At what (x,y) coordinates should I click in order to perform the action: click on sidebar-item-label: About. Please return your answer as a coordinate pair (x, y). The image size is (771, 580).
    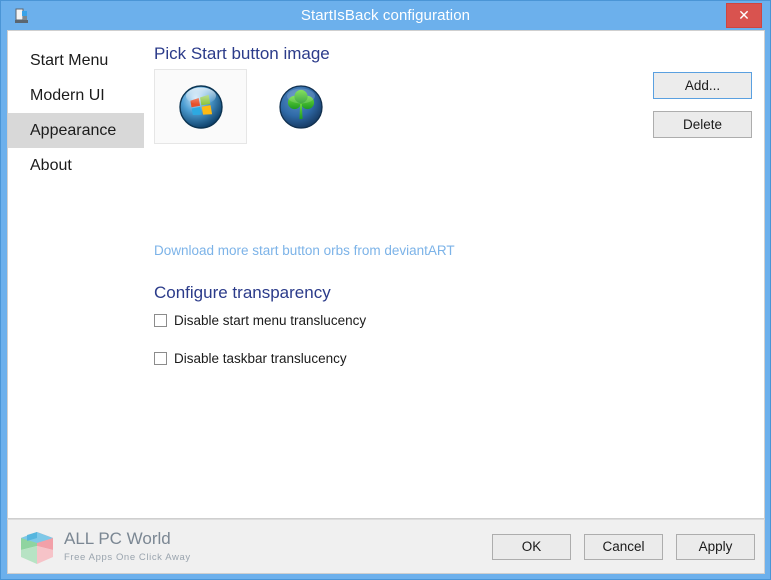
    Looking at the image, I should click on (51, 165).